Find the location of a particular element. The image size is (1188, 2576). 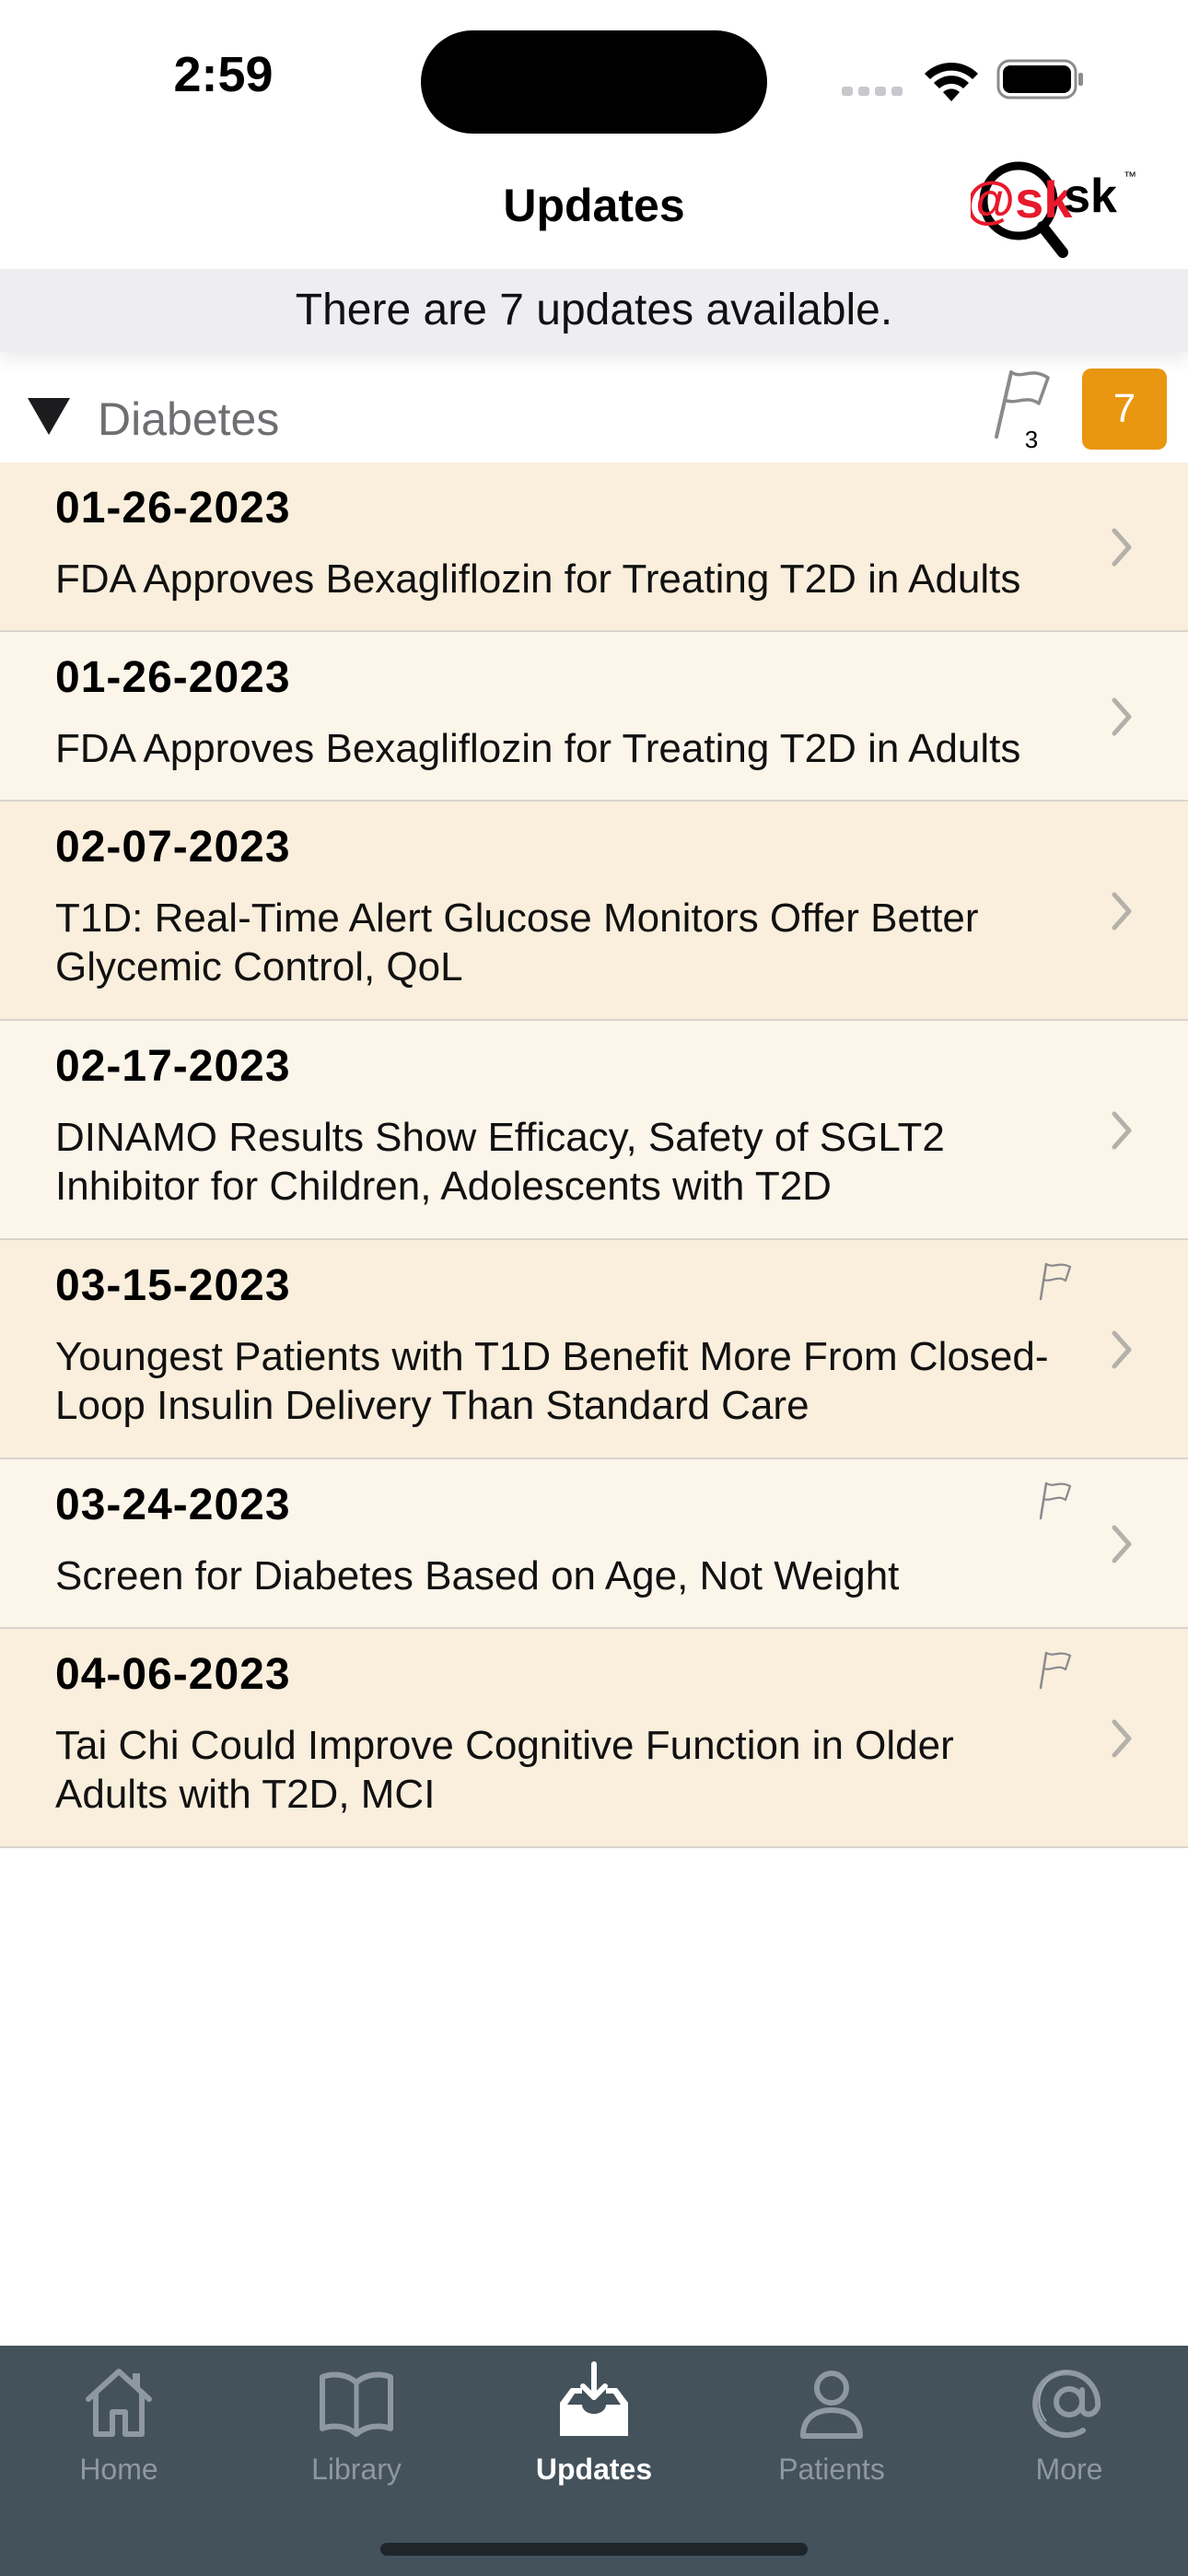

tab-label: Patients is located at coordinates (831, 2469).